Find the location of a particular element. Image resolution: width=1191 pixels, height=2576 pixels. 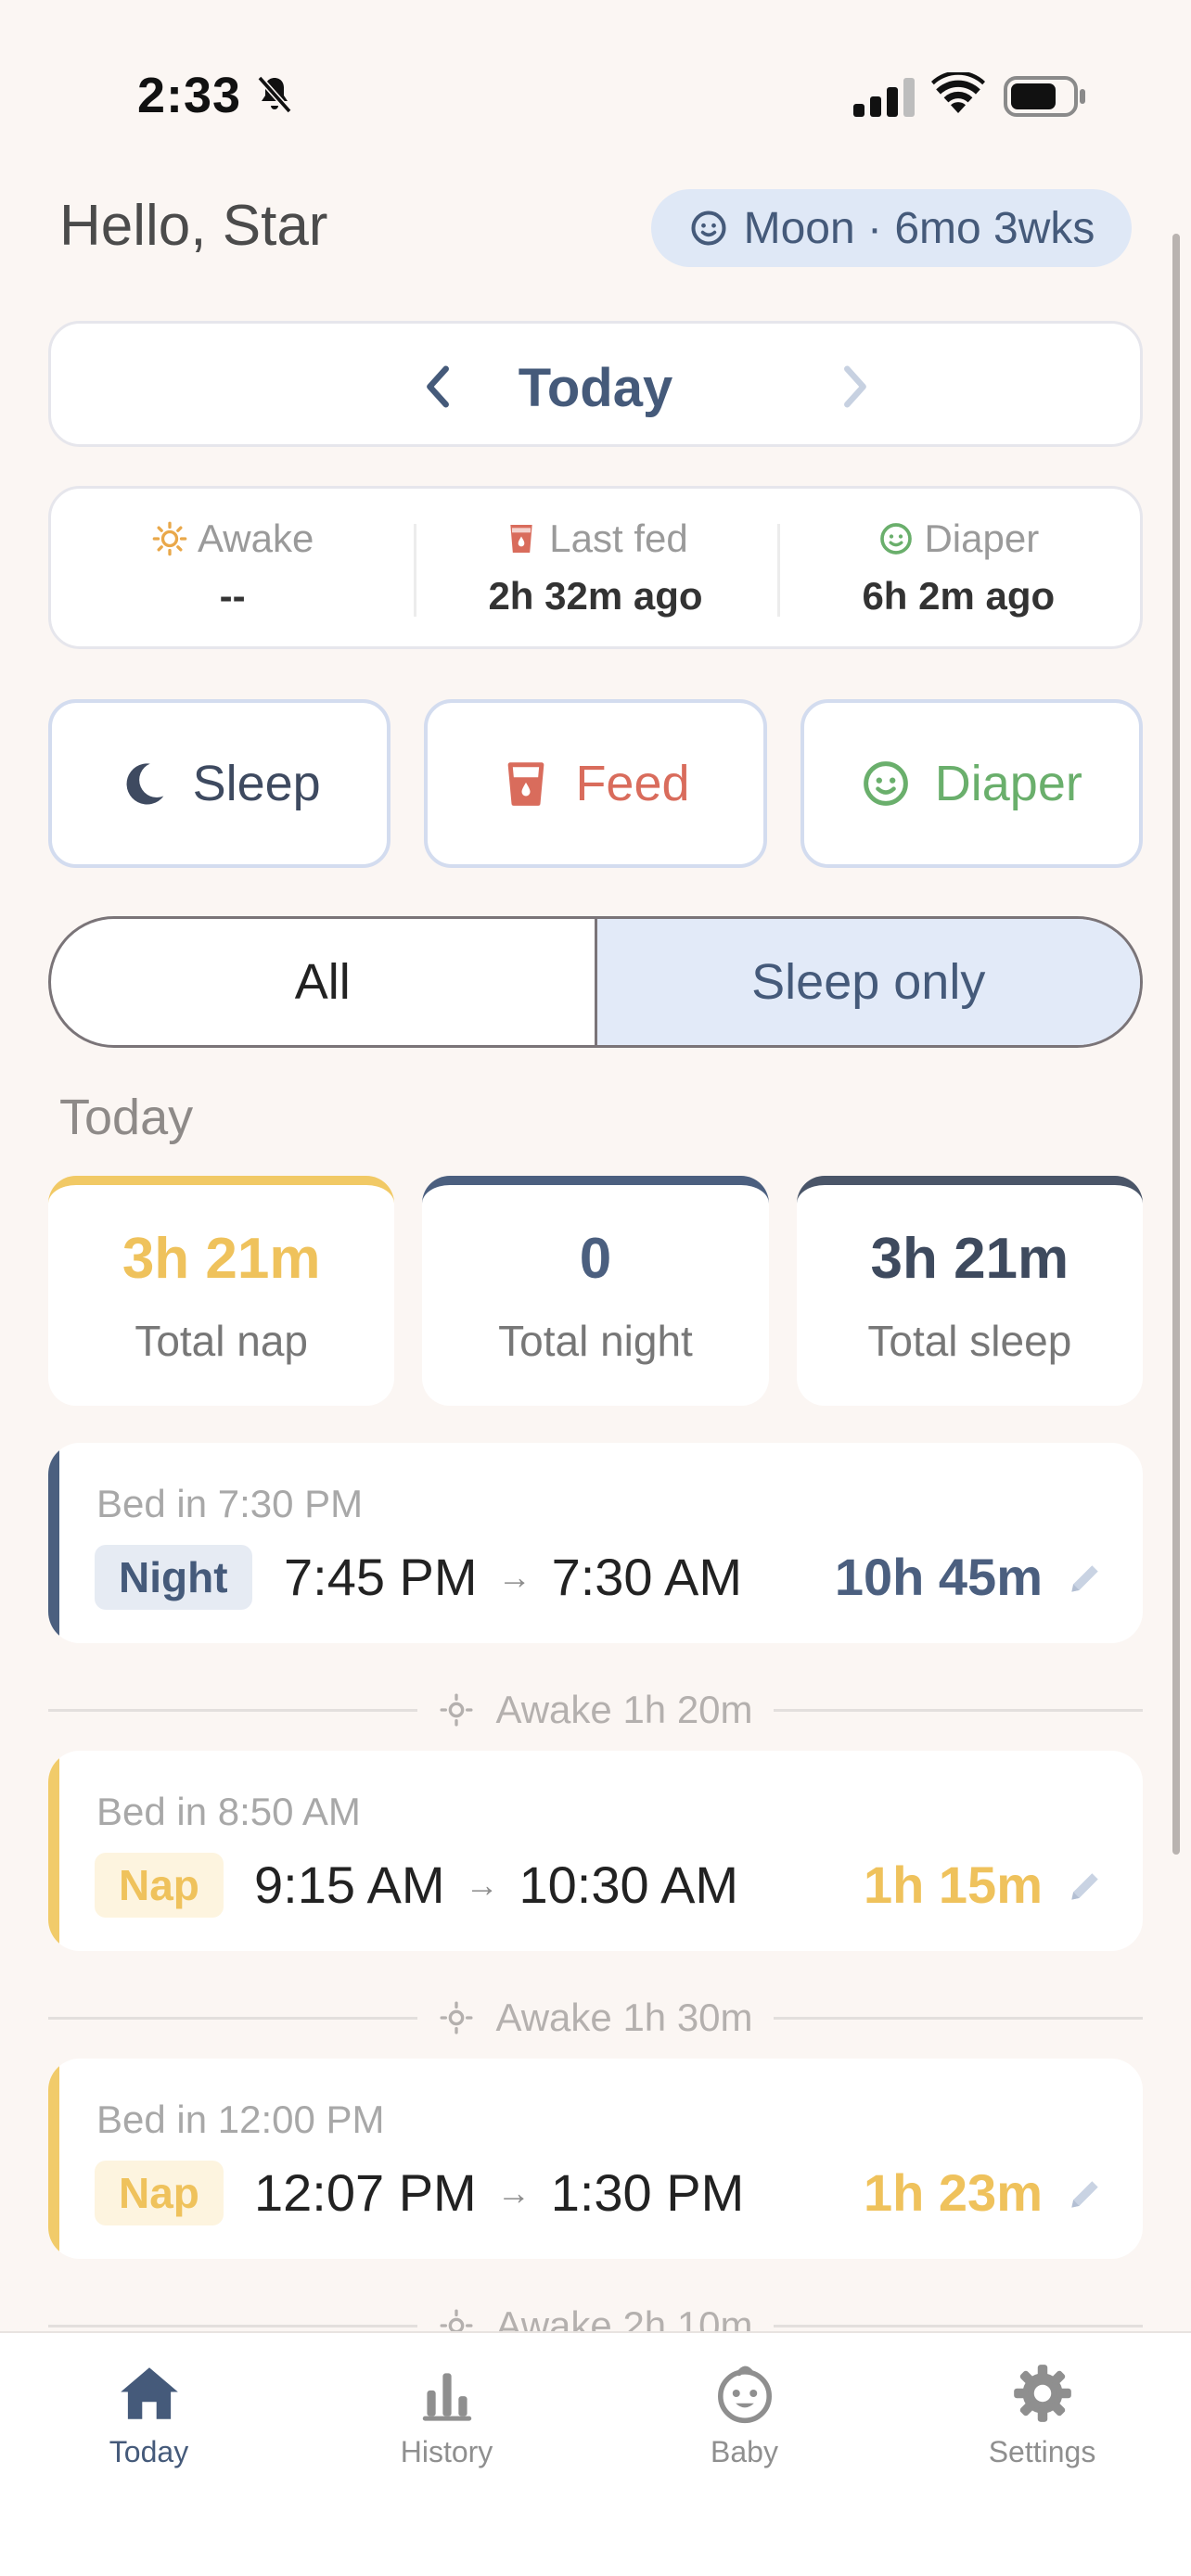

summary-last-fed-label: Last fed is located at coordinates (618, 538).